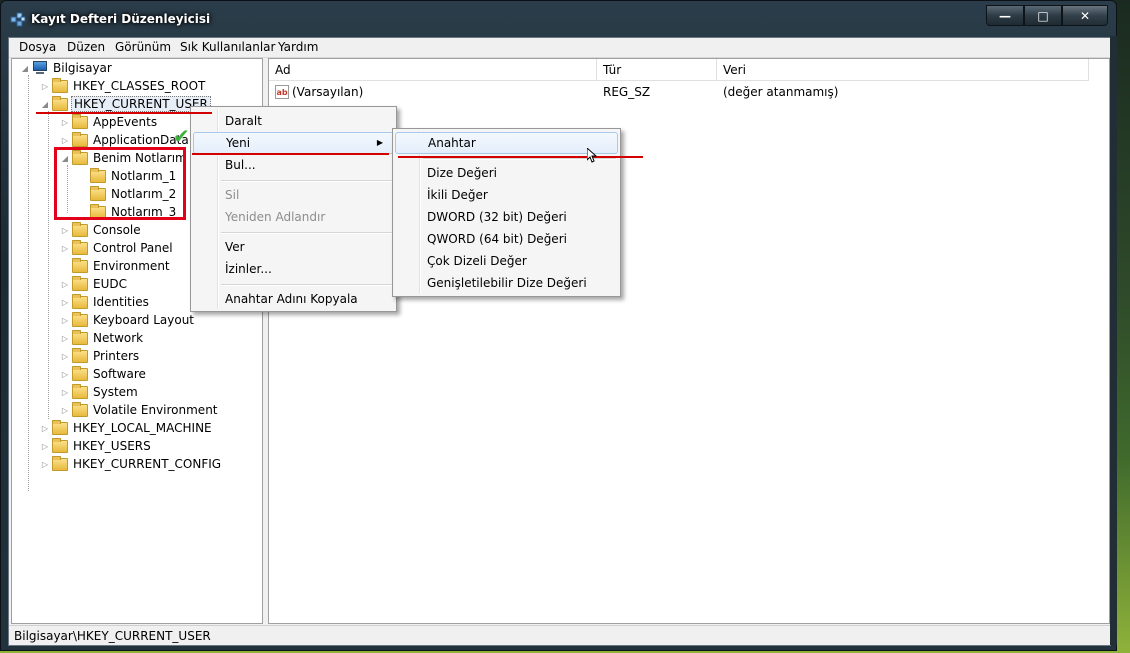 This screenshot has width=1130, height=653. I want to click on checkmark-icon: ✔, so click(181, 136).